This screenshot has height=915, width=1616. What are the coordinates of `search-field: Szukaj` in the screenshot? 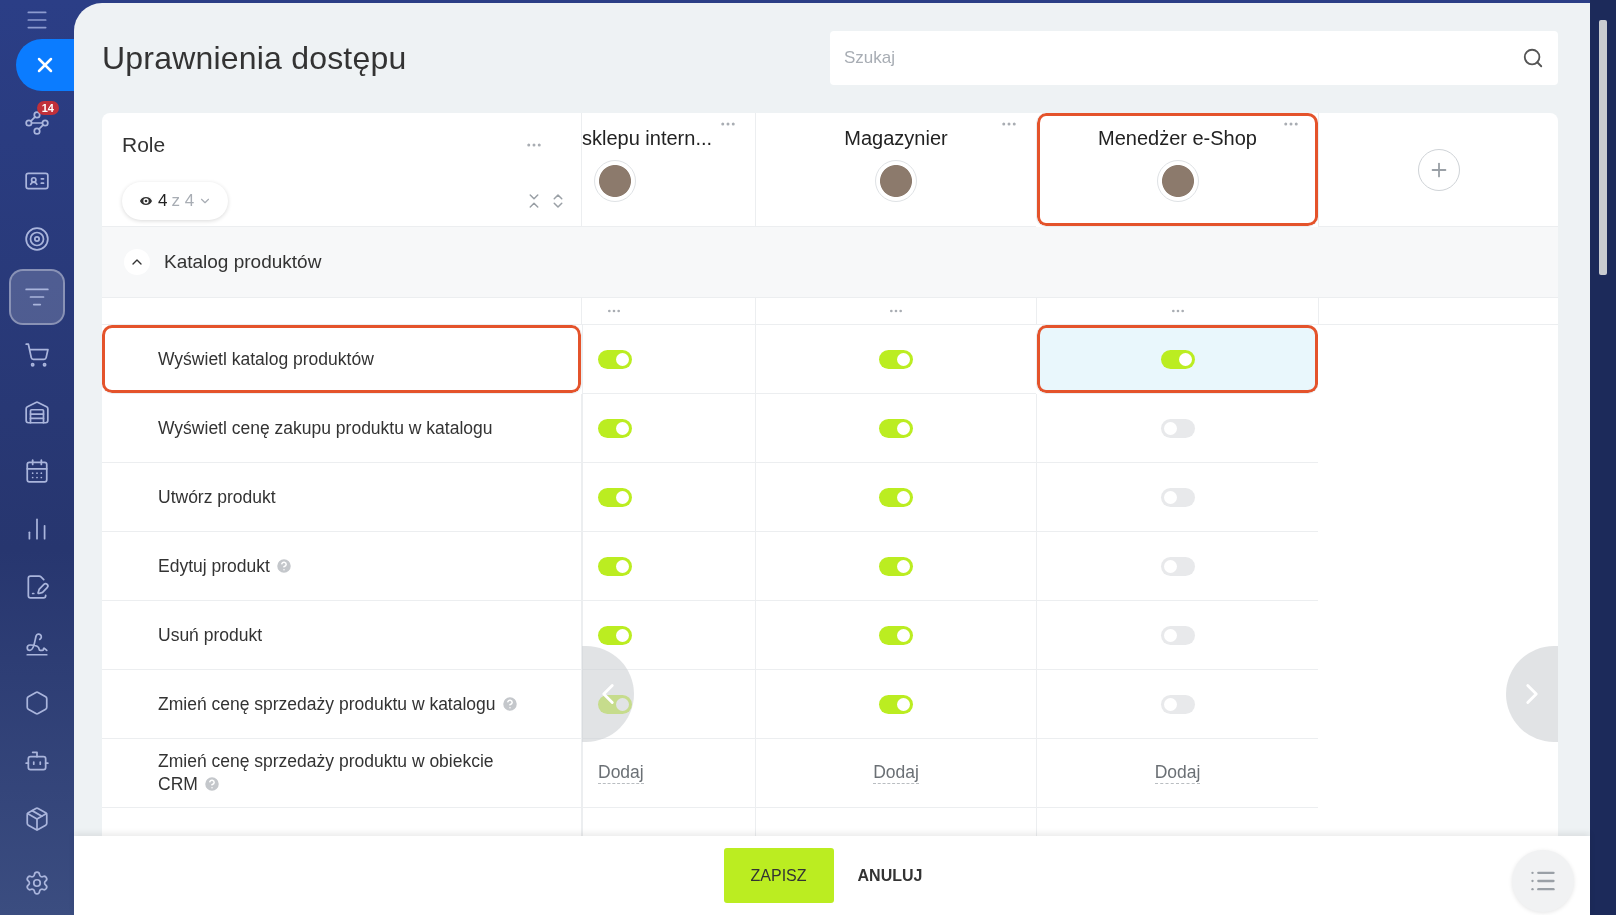 It's located at (1194, 58).